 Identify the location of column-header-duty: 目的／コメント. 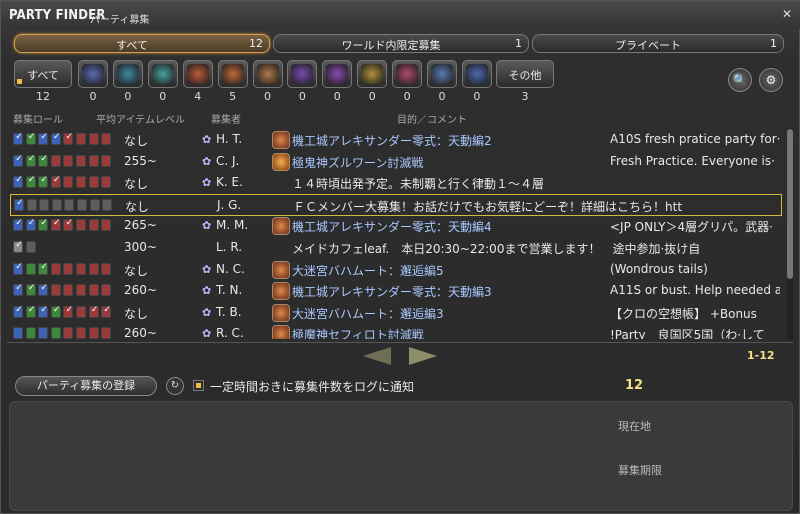
(432, 120).